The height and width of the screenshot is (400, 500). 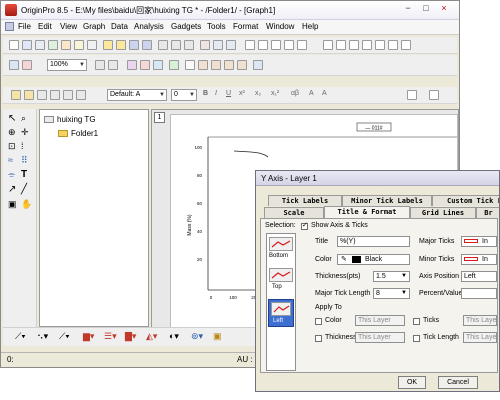 What do you see at coordinates (373, 241) in the screenshot?
I see `axis-title-input: %(Y)` at bounding box center [373, 241].